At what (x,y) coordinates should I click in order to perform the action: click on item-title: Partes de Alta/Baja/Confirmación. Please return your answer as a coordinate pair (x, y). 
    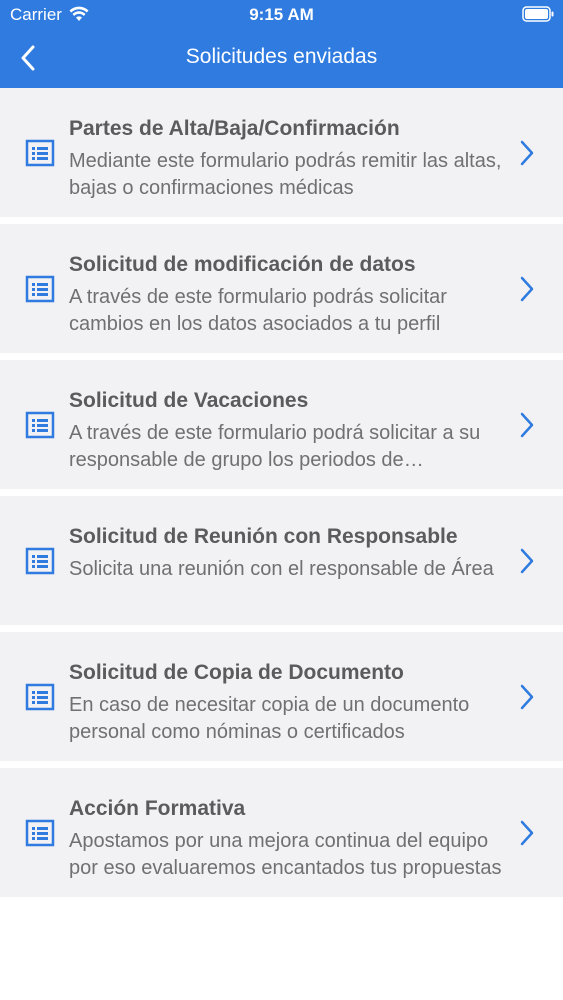
    Looking at the image, I should click on (234, 128).